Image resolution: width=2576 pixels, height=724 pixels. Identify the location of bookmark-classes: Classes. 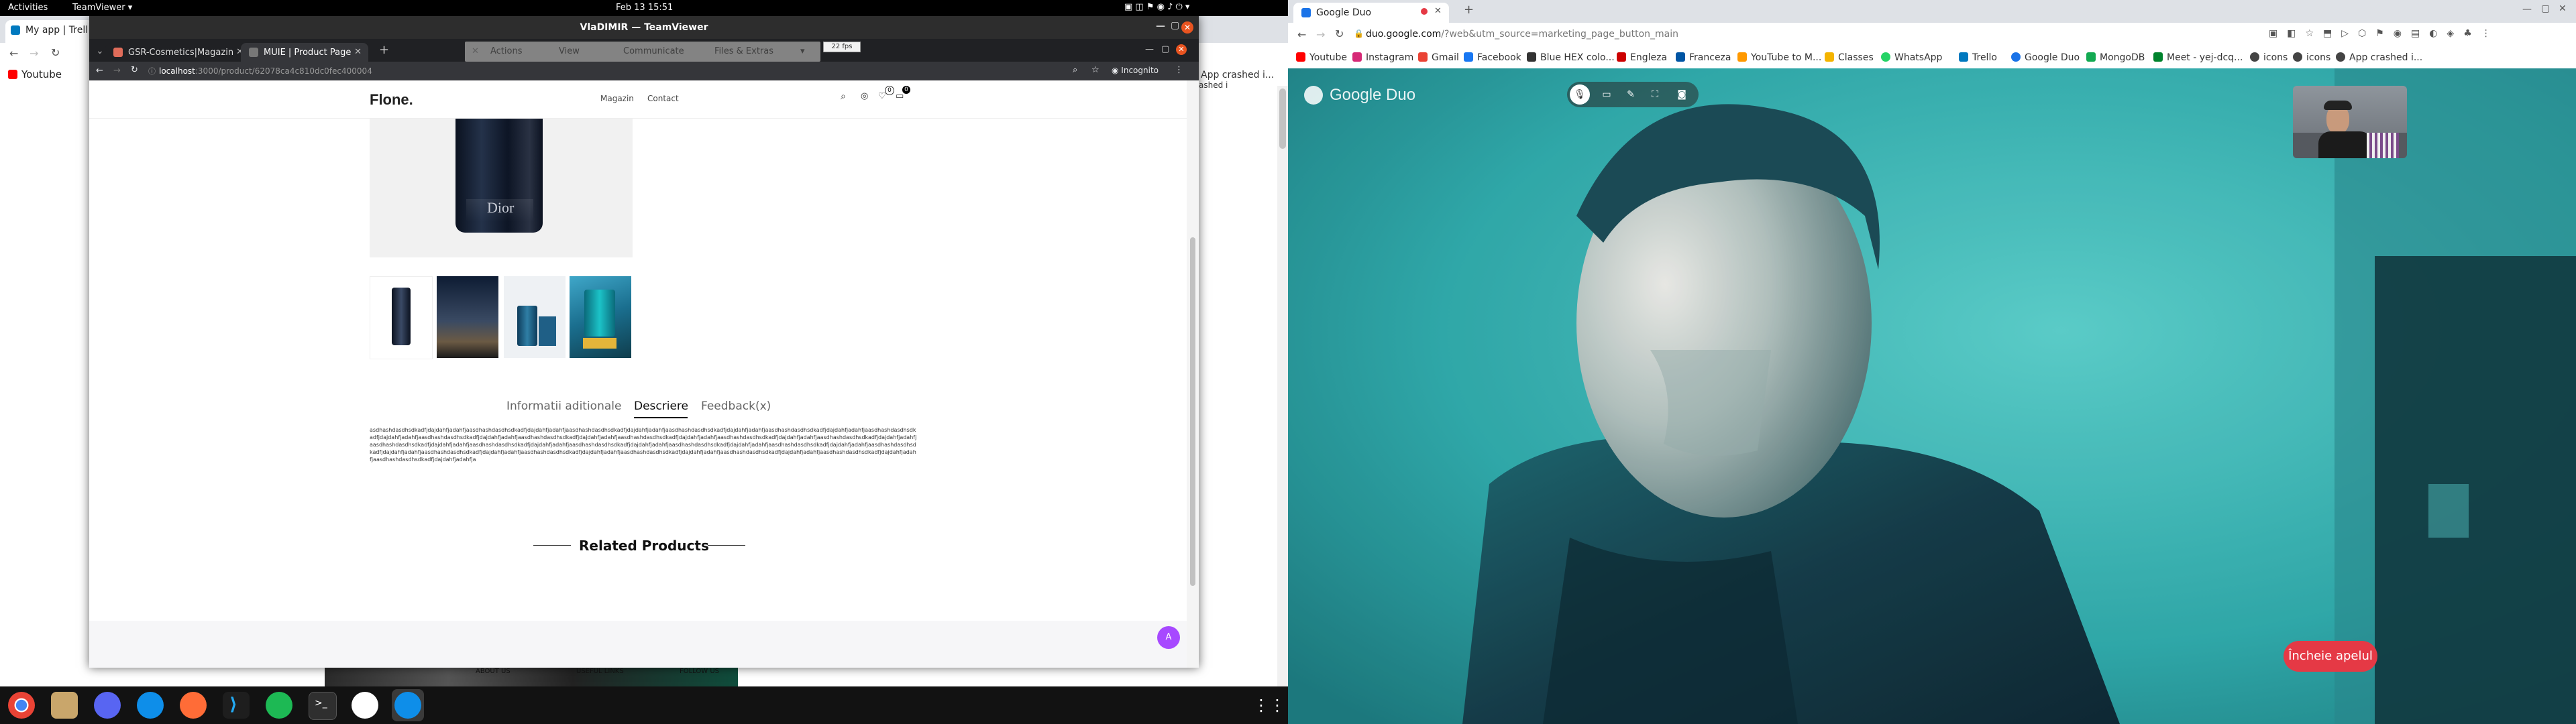
(1849, 57).